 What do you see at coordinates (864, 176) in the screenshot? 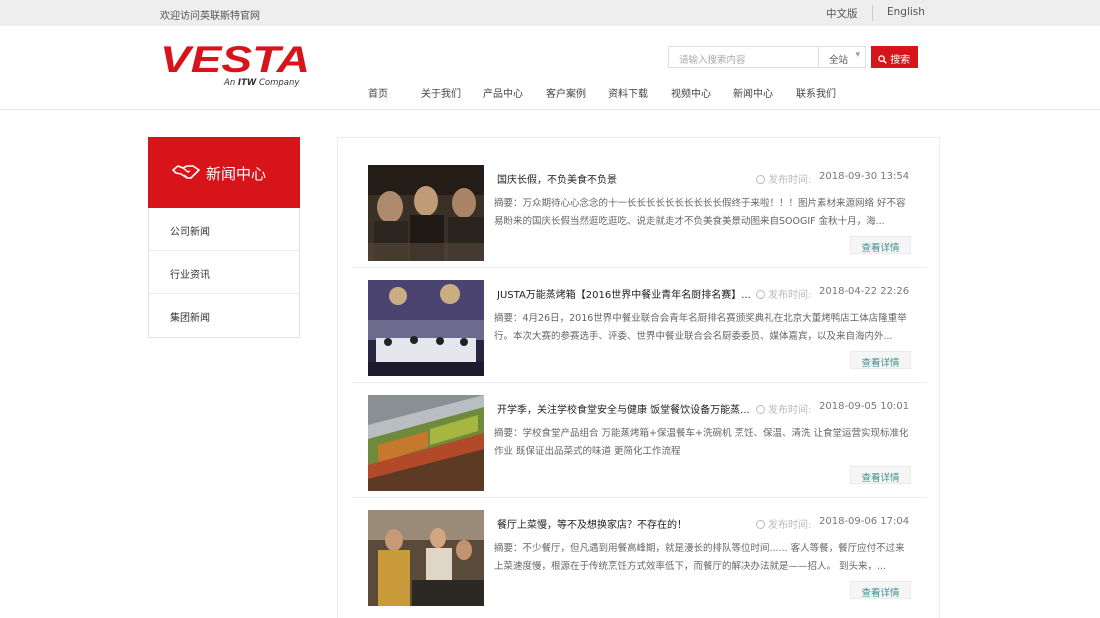
I see `publish-time: 2018-09-30 13:54` at bounding box center [864, 176].